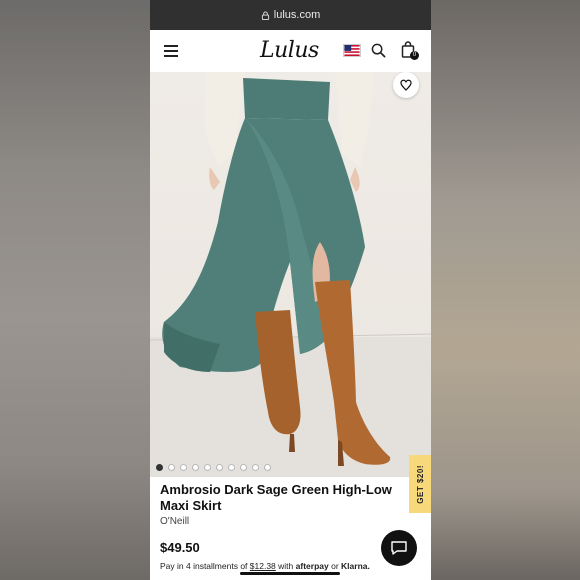 The height and width of the screenshot is (580, 580). Describe the element at coordinates (352, 50) in the screenshot. I see `us-flag-icon` at that location.